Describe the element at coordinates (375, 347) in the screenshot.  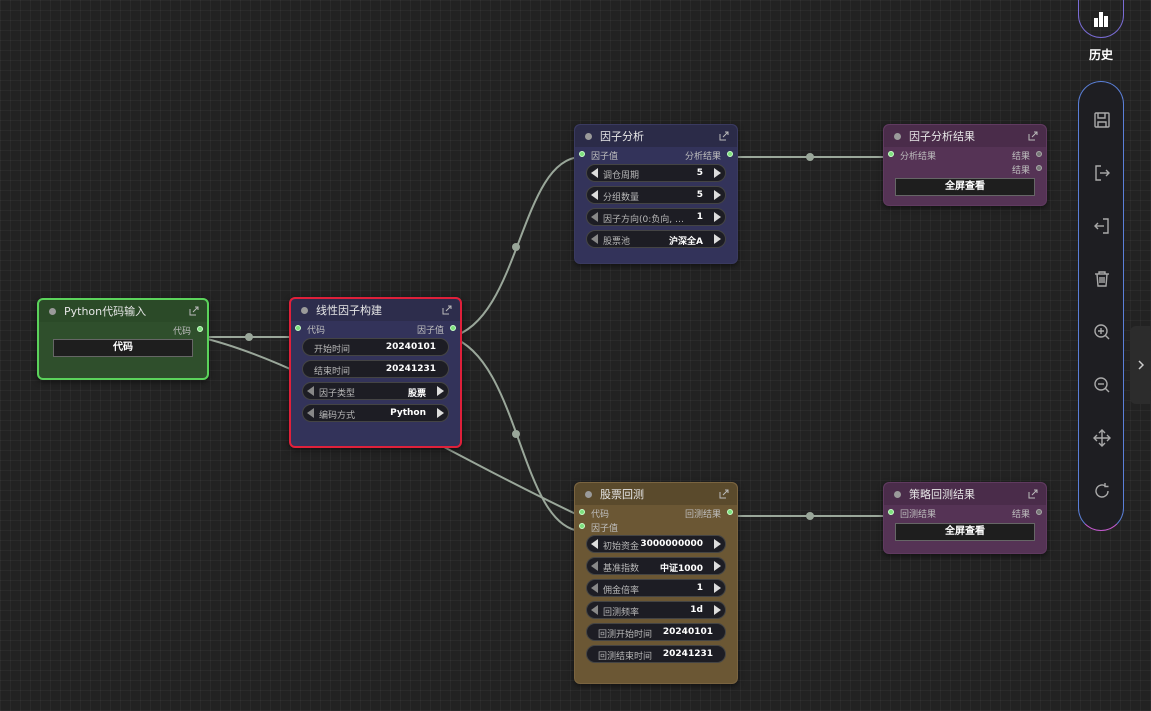
I see `start-date-field: 开始时间 20240101` at that location.